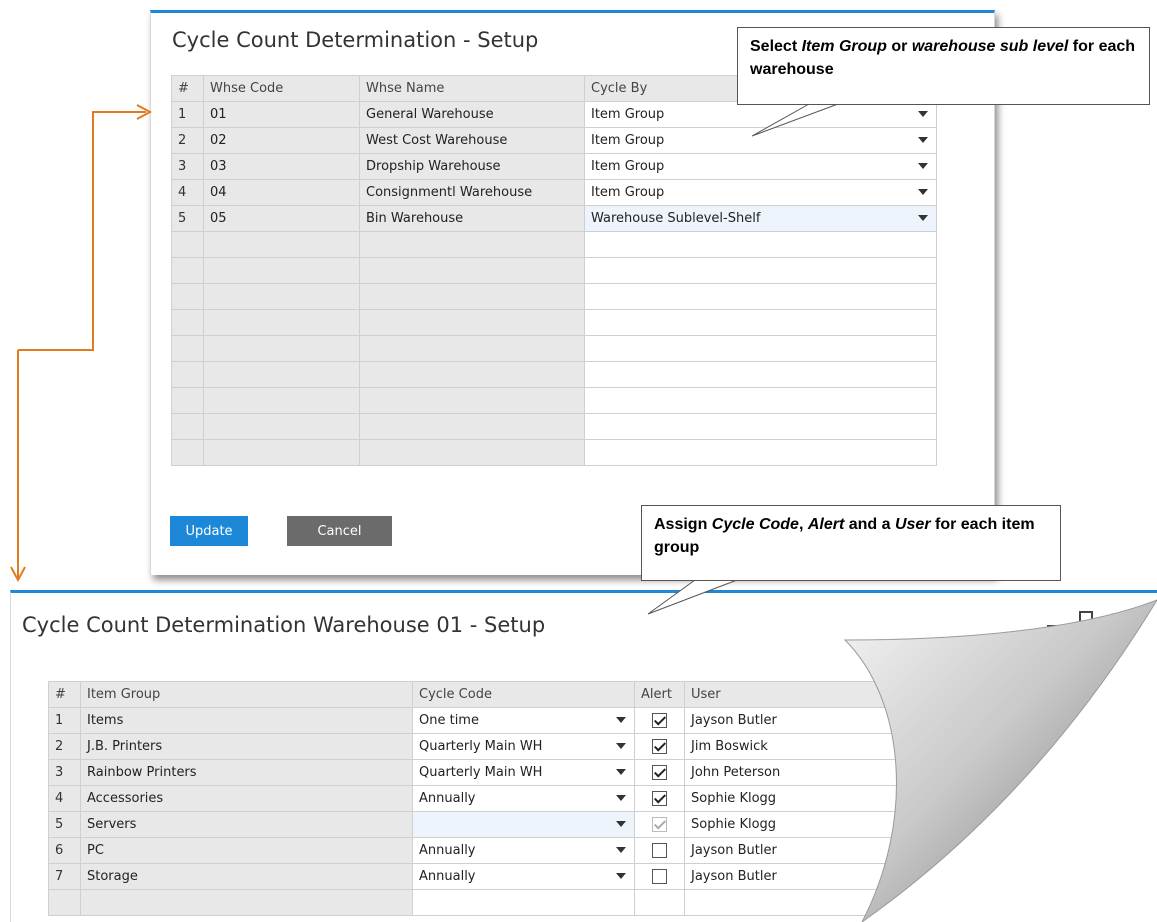  I want to click on callout-text: ,, so click(803, 524).